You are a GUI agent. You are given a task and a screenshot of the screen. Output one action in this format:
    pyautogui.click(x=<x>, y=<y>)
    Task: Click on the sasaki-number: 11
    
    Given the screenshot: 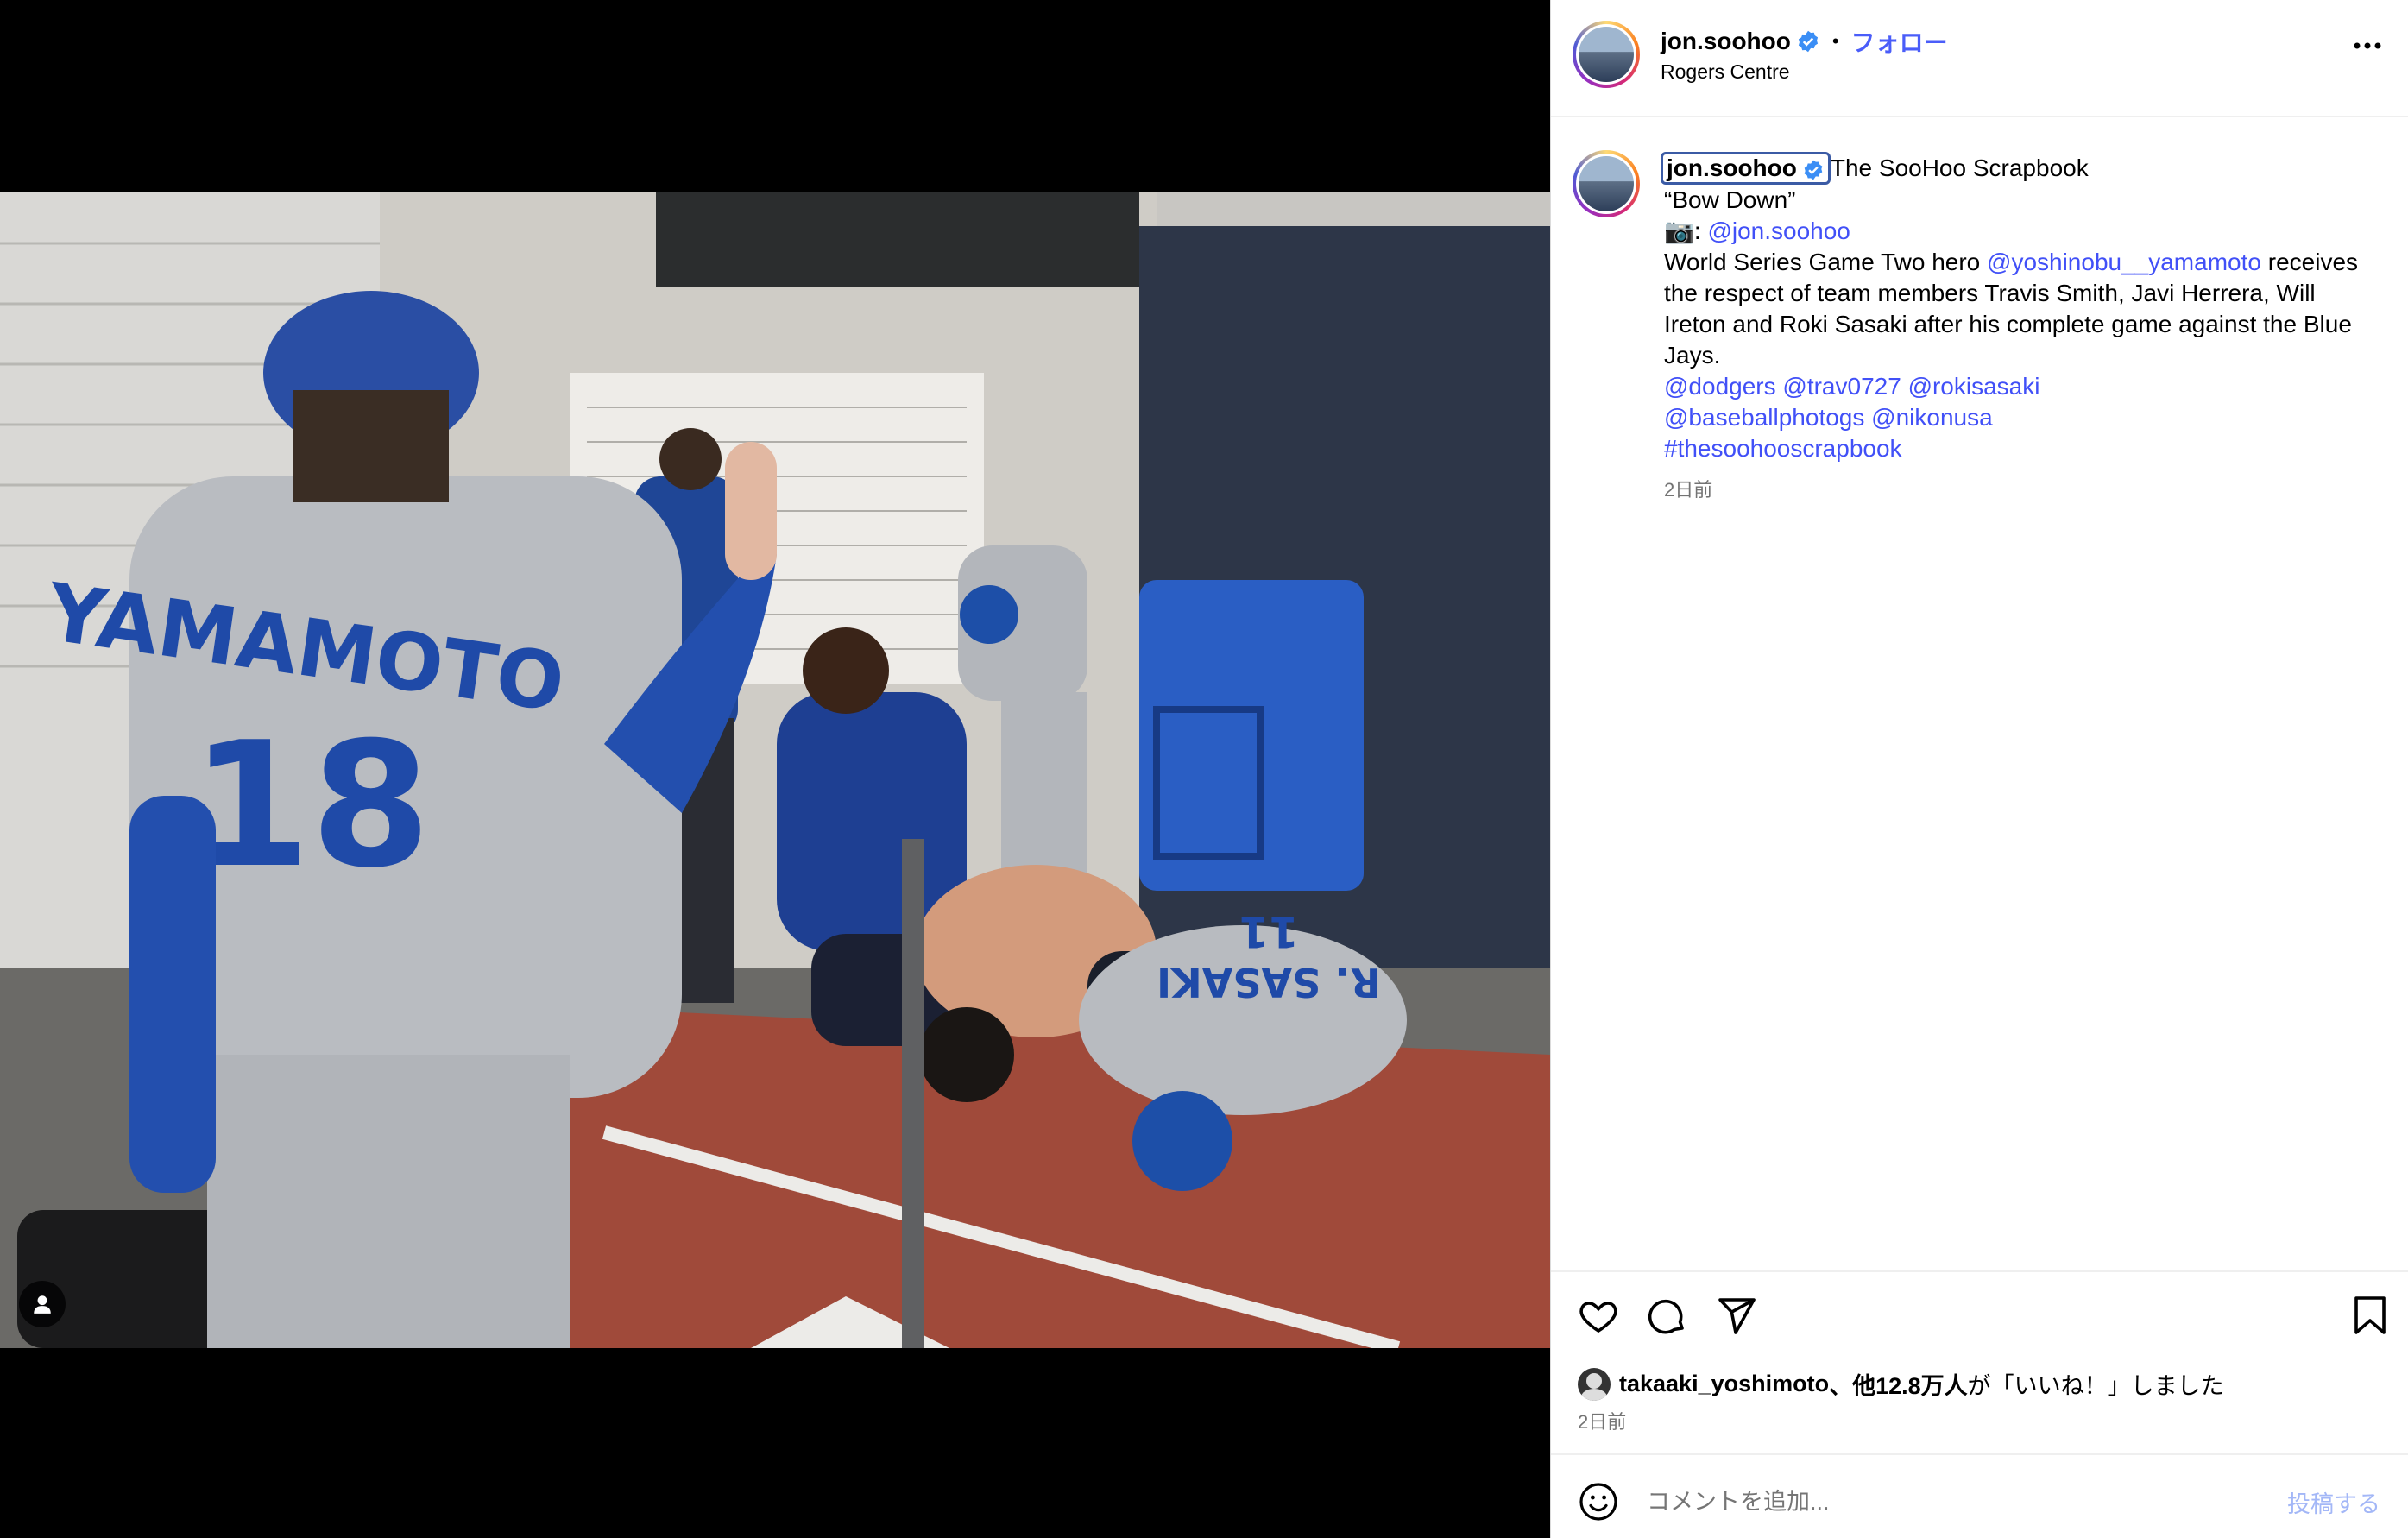 What is the action you would take?
    pyautogui.click(x=1269, y=931)
    